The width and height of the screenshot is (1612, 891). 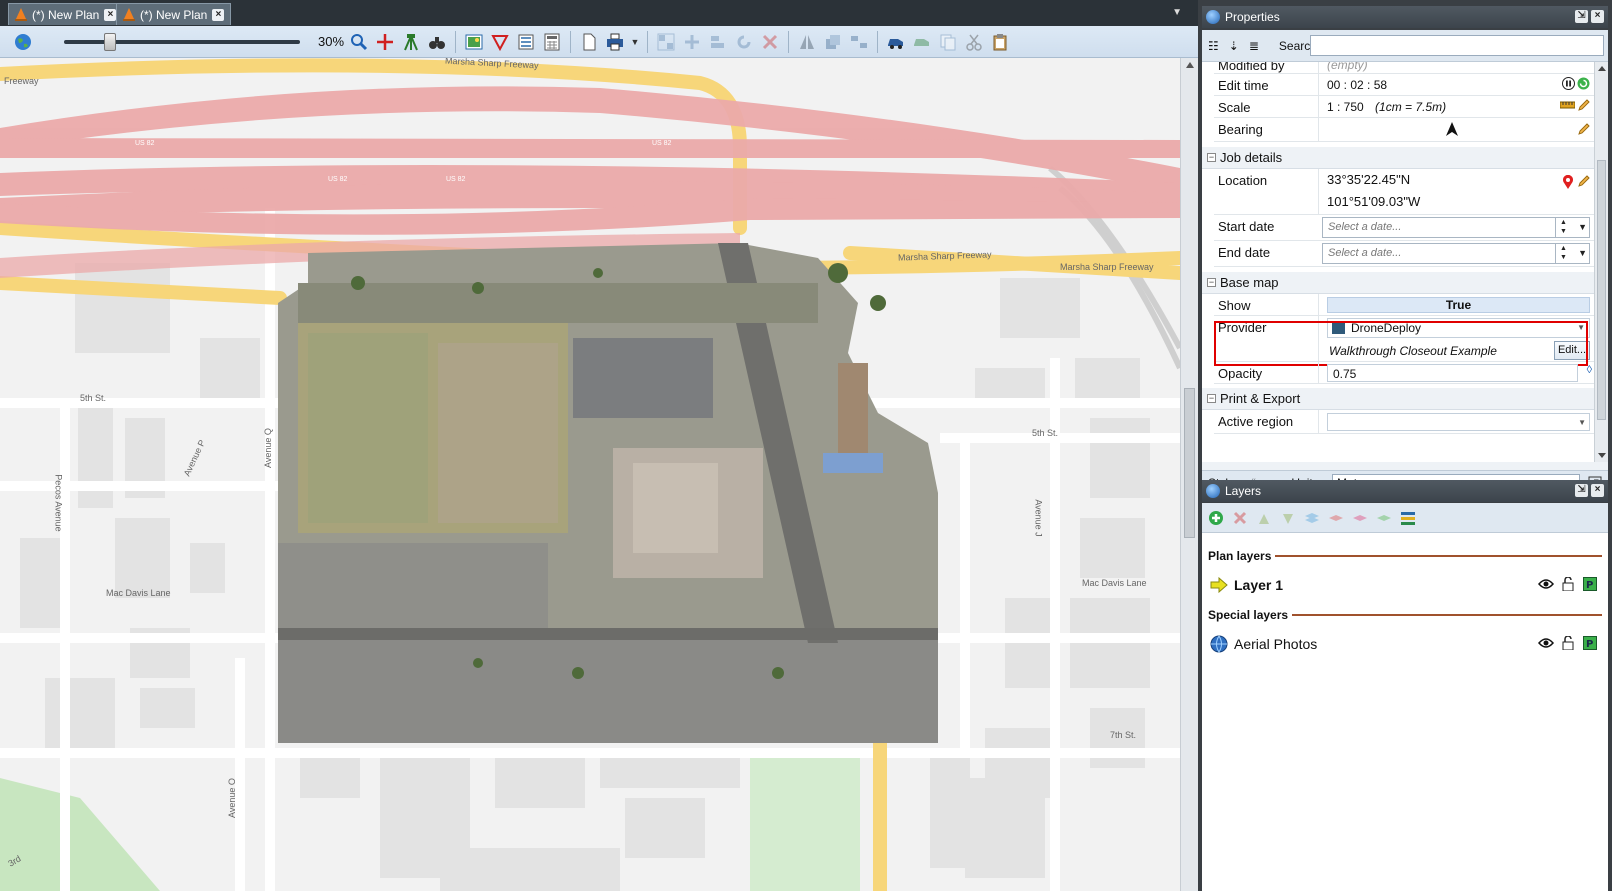 What do you see at coordinates (359, 42) in the screenshot?
I see `zoom-magnifier-icon` at bounding box center [359, 42].